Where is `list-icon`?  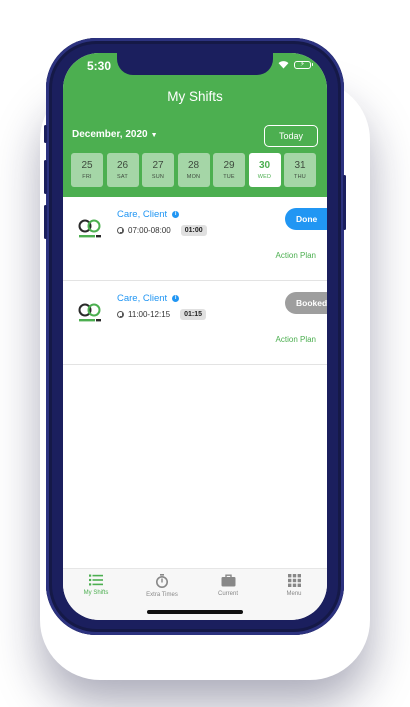
list-icon is located at coordinates (96, 580).